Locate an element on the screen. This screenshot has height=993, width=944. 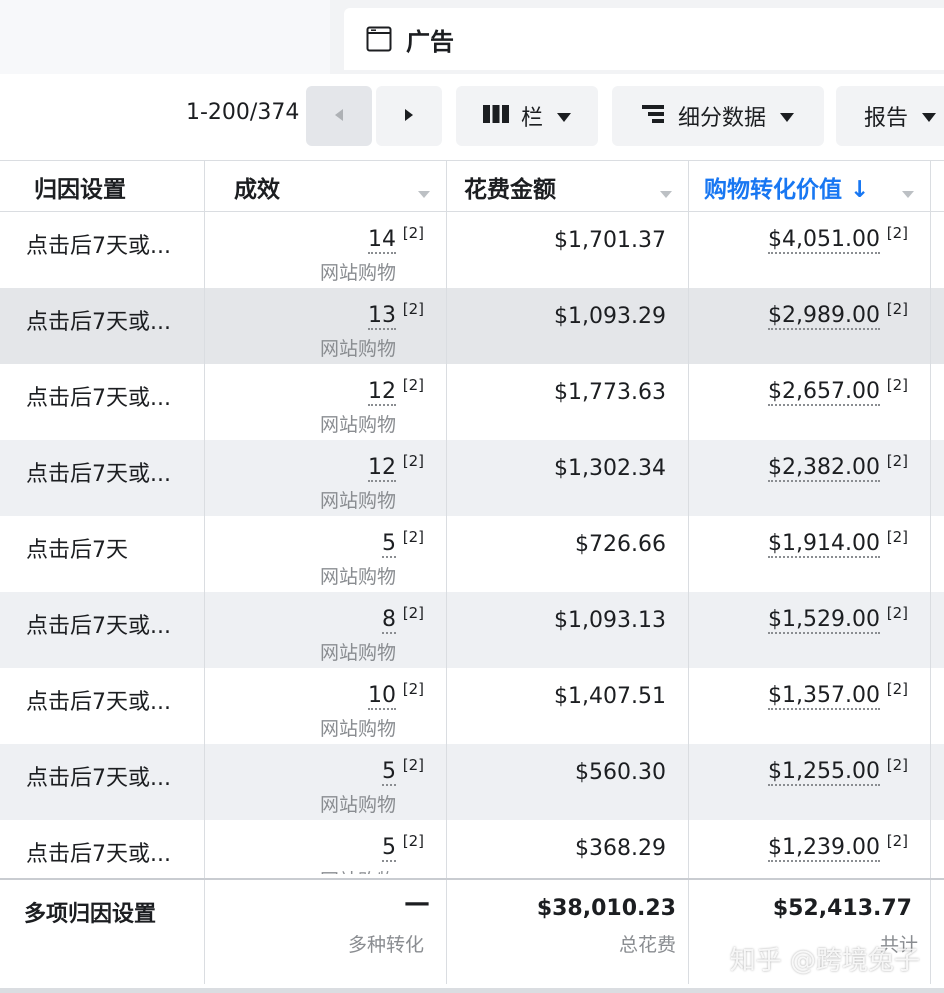
header-purchase-value: 购物转化价值 ↓ is located at coordinates (809, 187).